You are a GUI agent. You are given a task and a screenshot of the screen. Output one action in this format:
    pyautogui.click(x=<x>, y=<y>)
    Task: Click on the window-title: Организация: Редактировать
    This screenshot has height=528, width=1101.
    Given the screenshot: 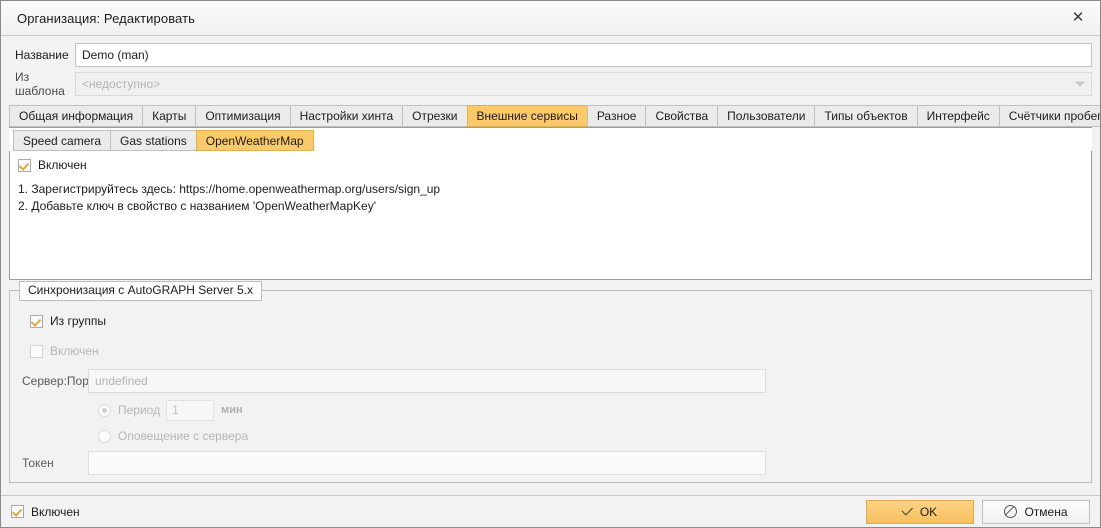 What is the action you would take?
    pyautogui.click(x=106, y=18)
    